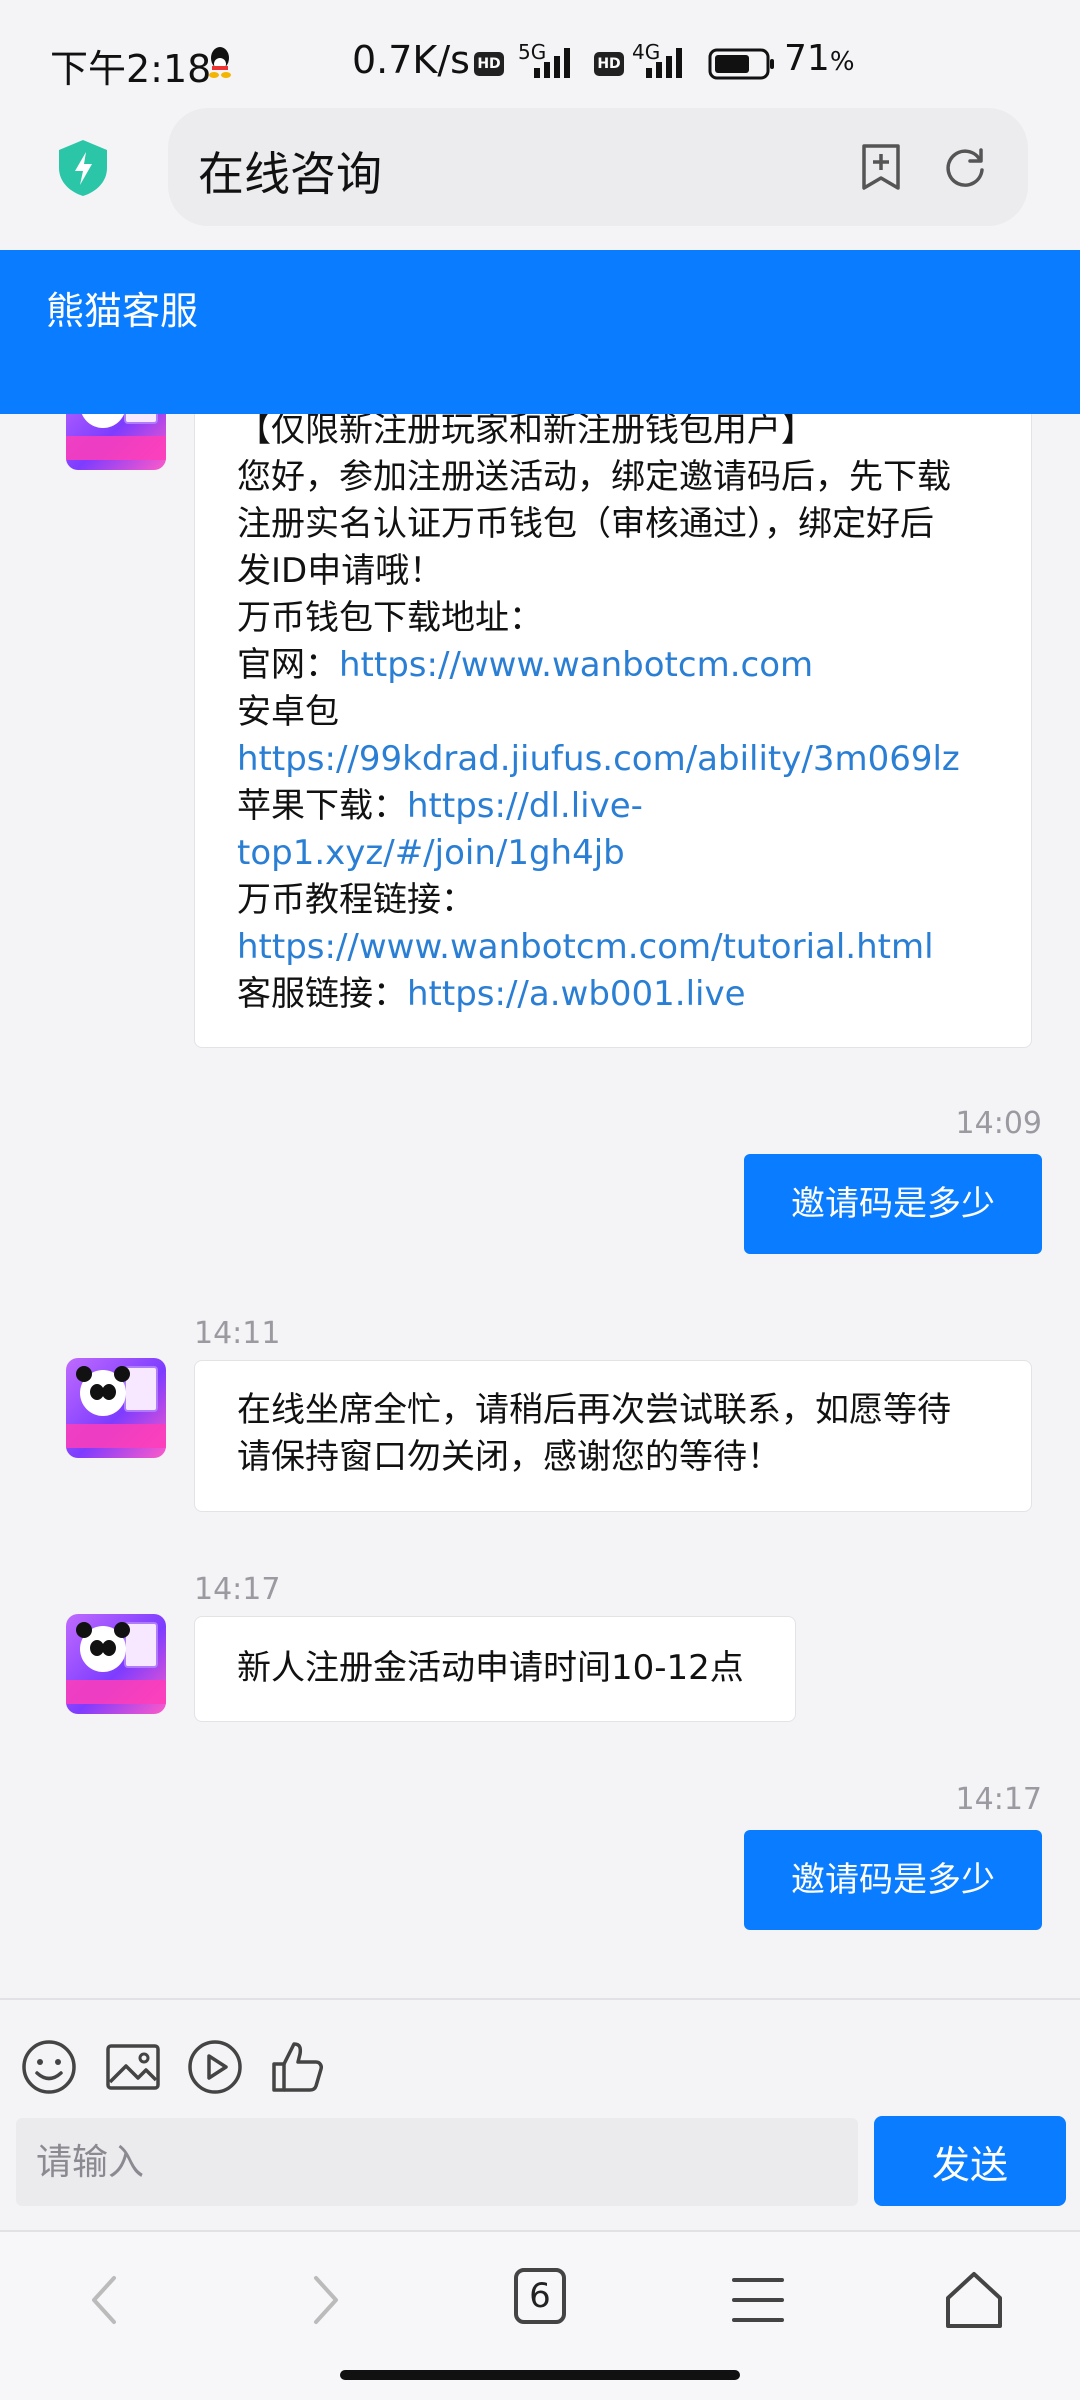  Describe the element at coordinates (594, 1410) in the screenshot. I see `message-line: 在线坐席全忙，请稍后再次尝试联系，如愿等待` at that location.